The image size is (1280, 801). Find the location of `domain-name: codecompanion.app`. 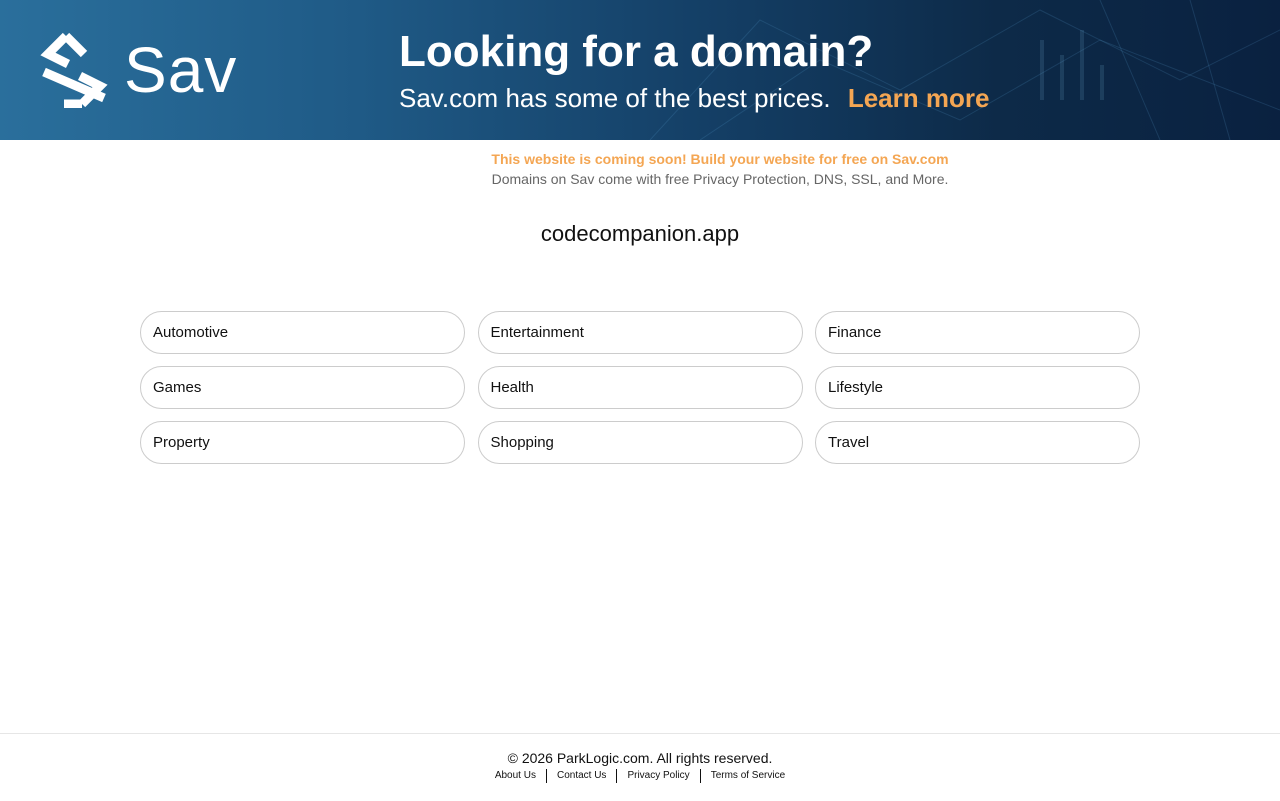

domain-name: codecompanion.app is located at coordinates (640, 233).